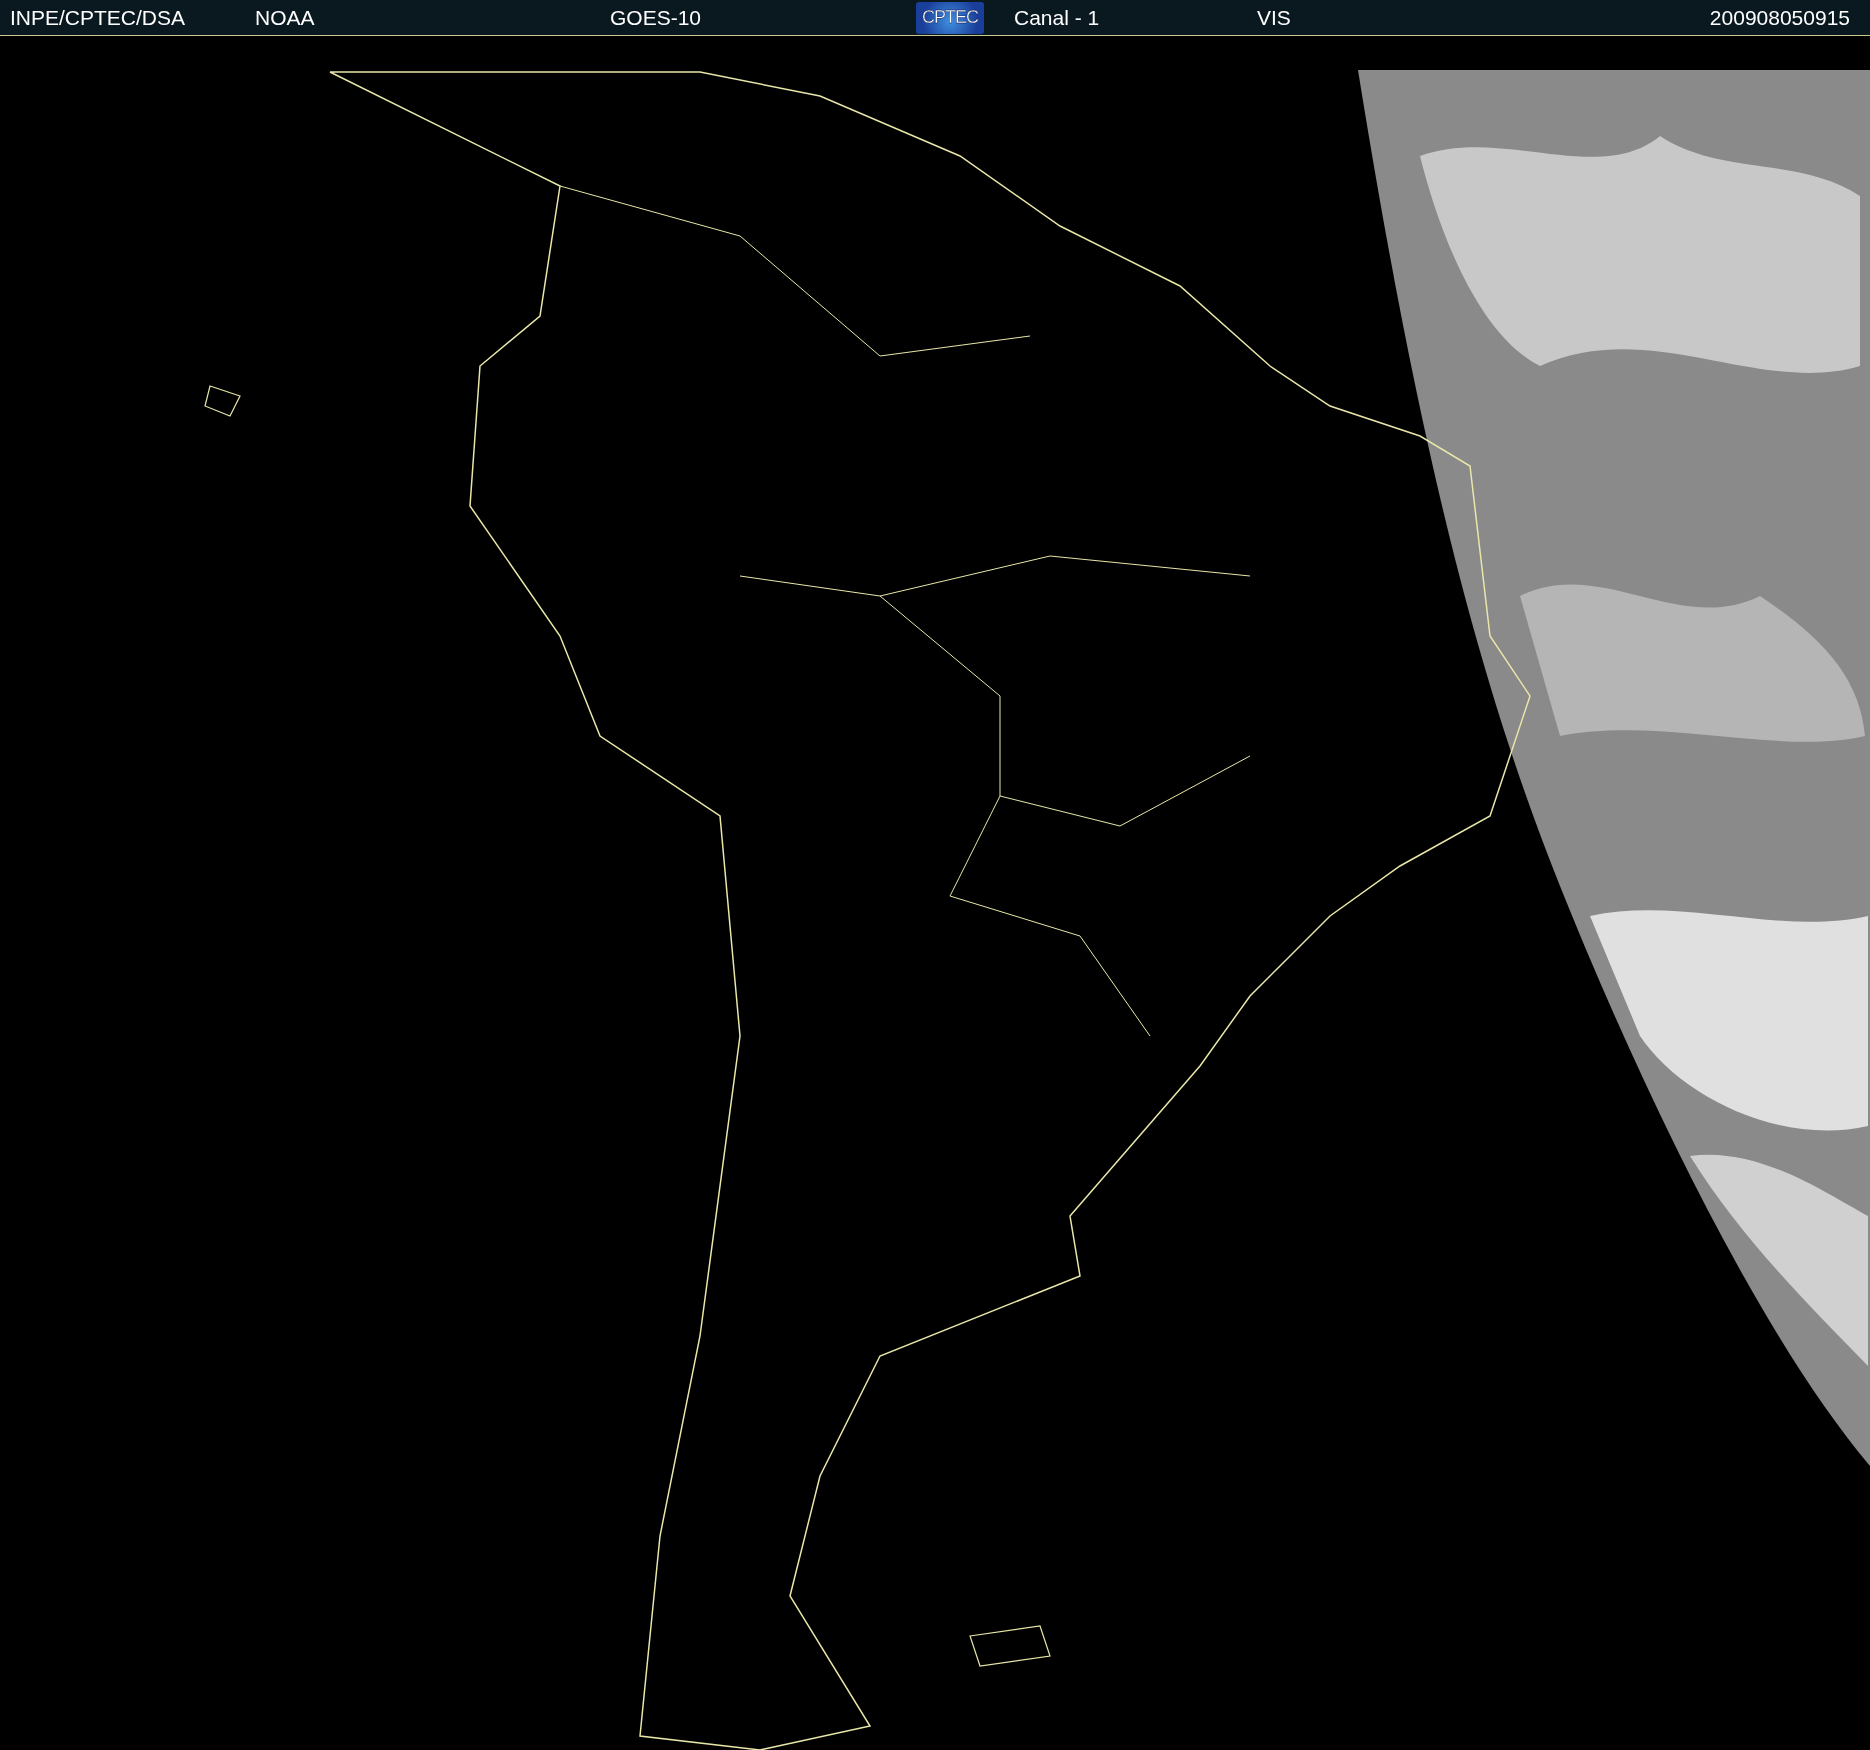 Image resolution: width=1870 pixels, height=1750 pixels. Describe the element at coordinates (950, 17) in the screenshot. I see `cptec-logo: CPTEC` at that location.